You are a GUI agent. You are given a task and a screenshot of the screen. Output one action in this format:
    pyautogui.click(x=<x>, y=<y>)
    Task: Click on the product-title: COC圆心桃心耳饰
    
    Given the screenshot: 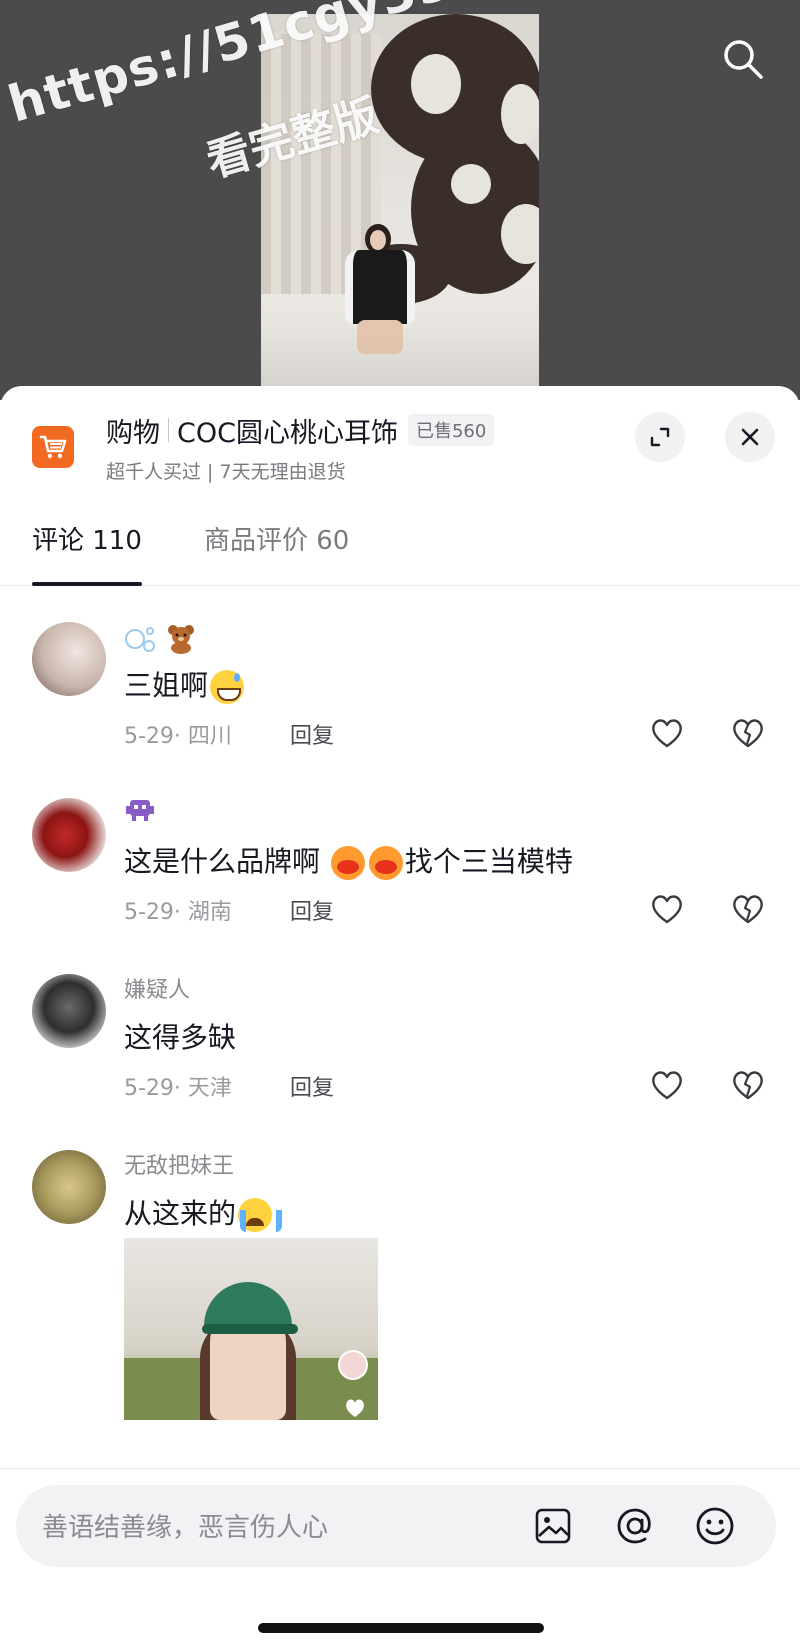 What is the action you would take?
    pyautogui.click(x=287, y=433)
    